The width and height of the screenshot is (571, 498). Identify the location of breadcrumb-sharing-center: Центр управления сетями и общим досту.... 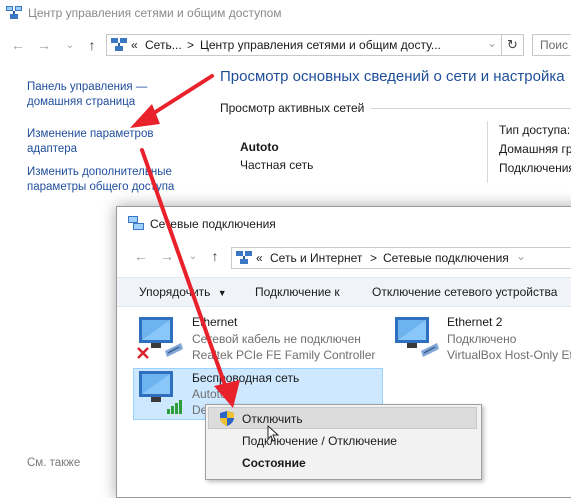
(320, 45).